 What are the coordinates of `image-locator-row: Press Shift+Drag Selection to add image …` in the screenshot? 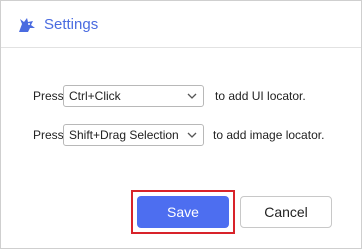 It's located at (178, 135).